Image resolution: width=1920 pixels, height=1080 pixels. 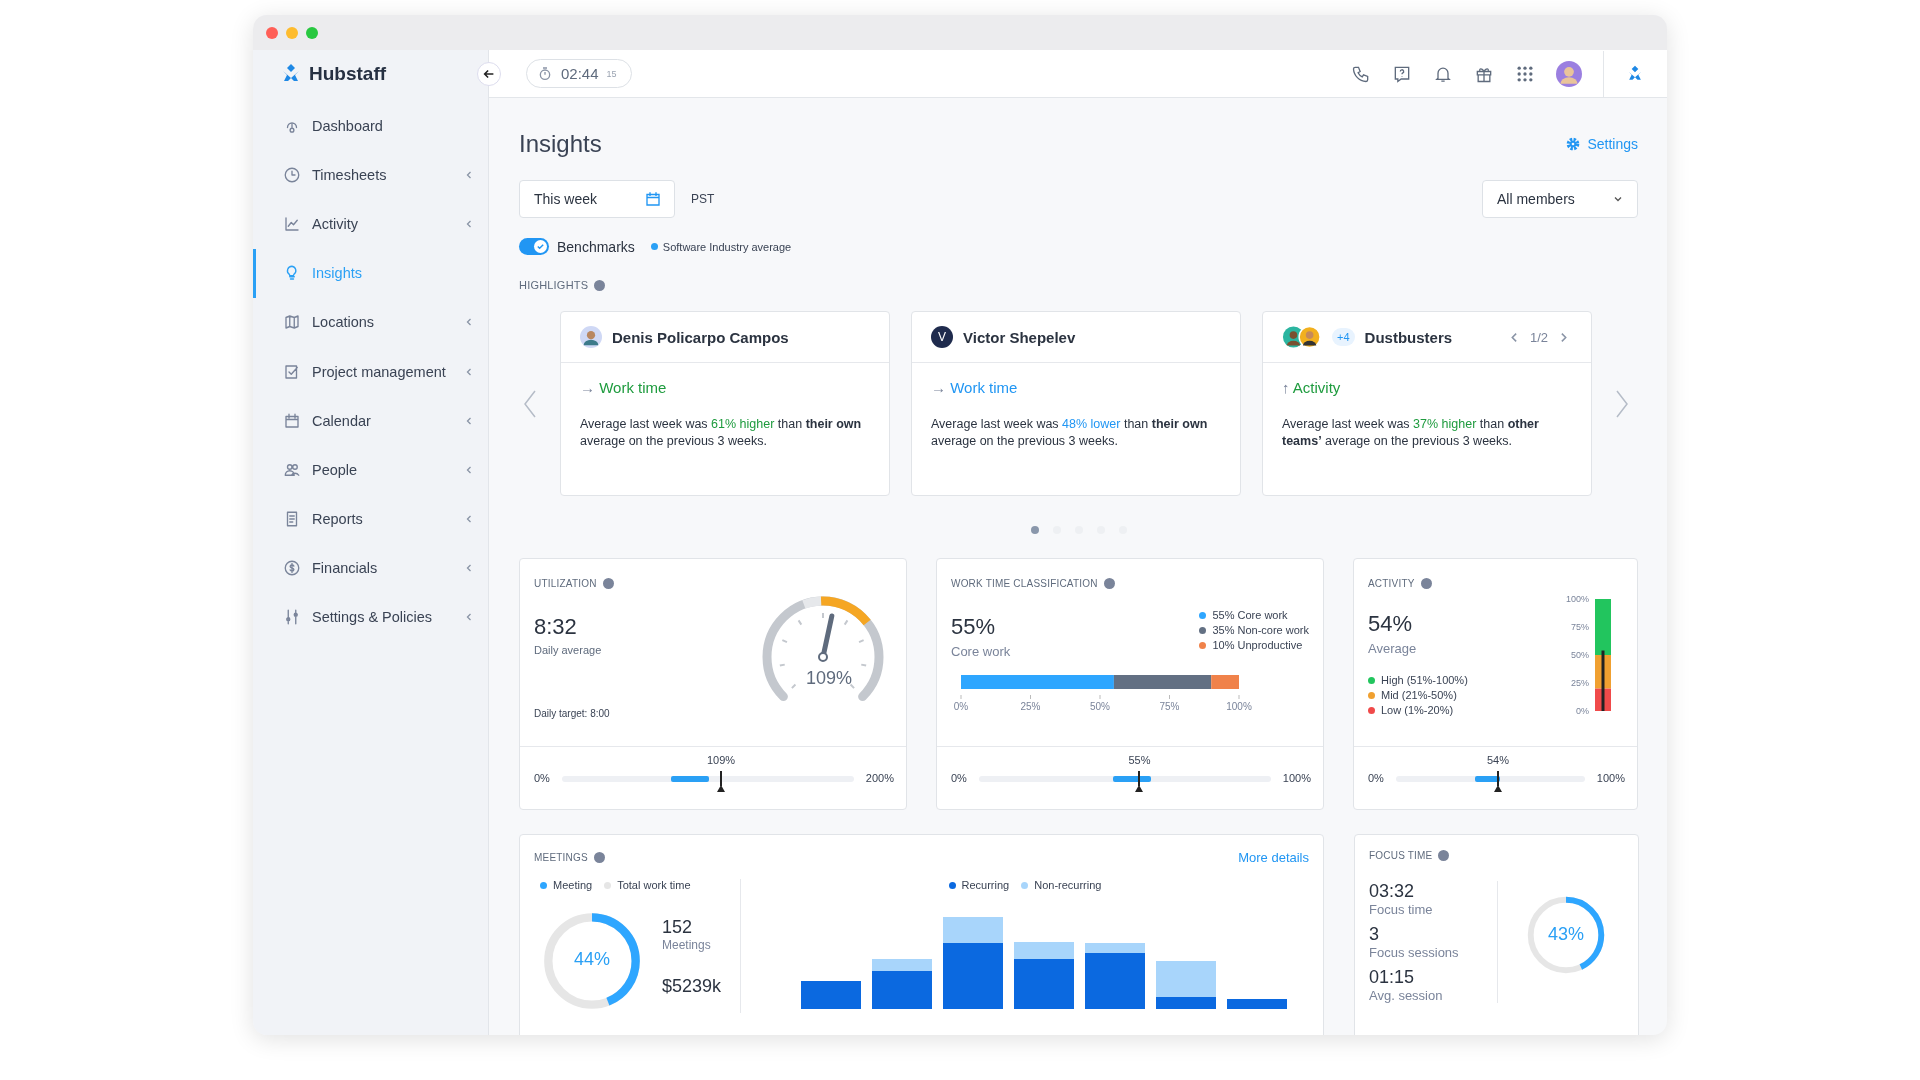 I want to click on metric-value: 55%, so click(x=974, y=627).